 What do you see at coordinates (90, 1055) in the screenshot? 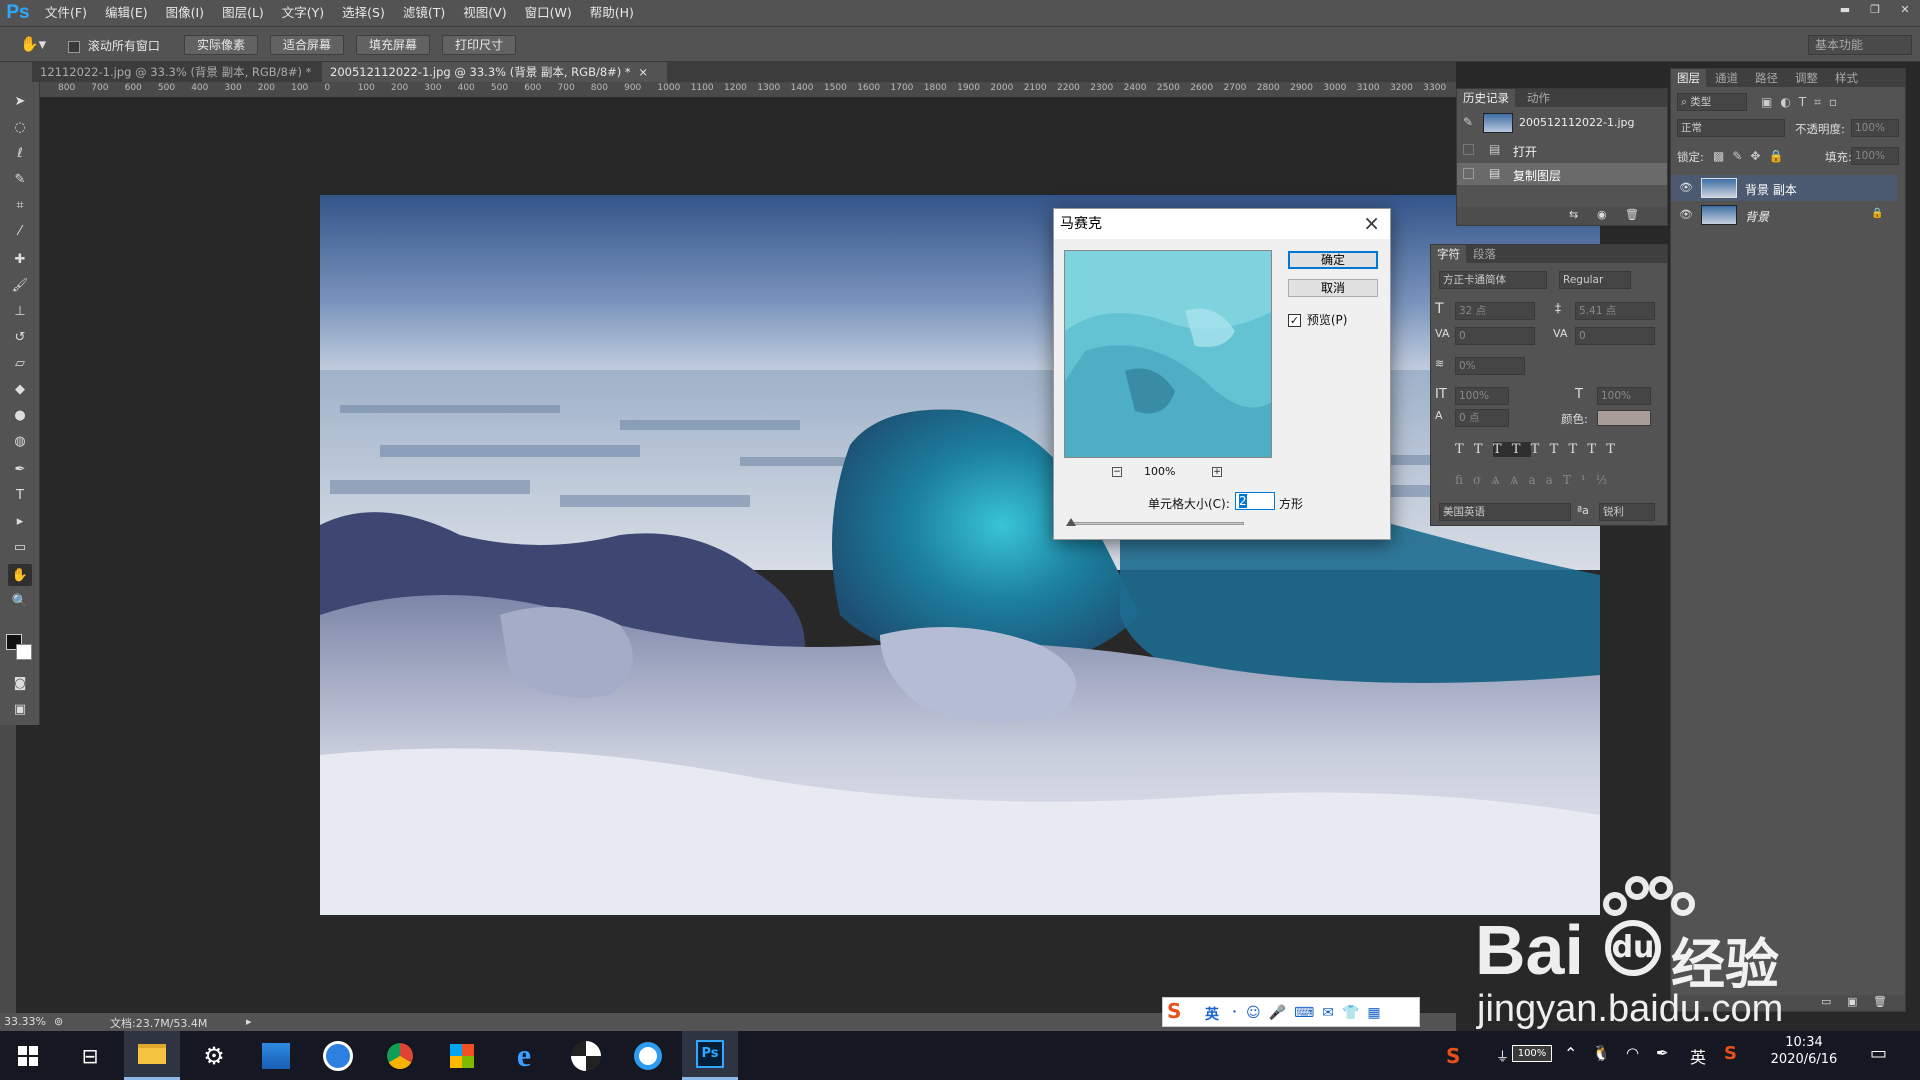
I see `task-view-icon: ⊟` at bounding box center [90, 1055].